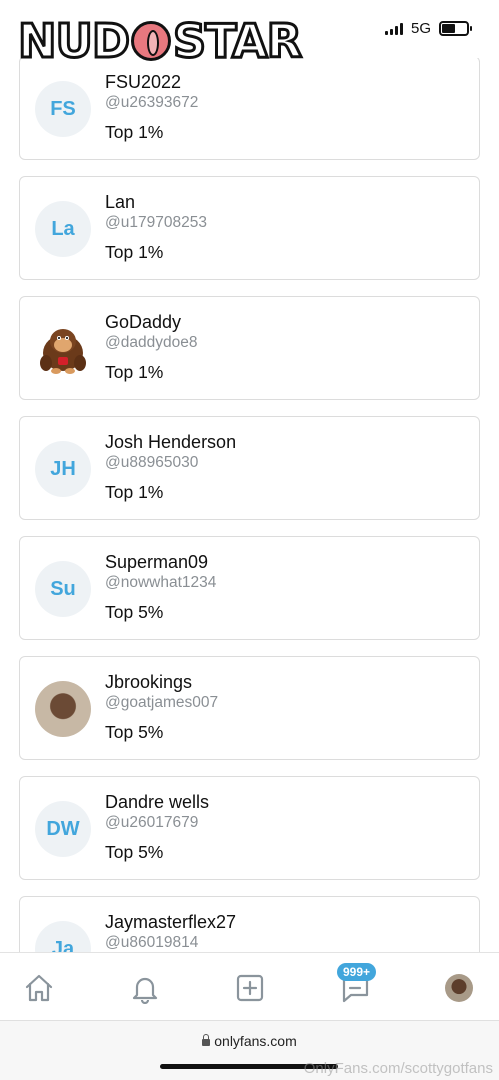 This screenshot has height=1080, width=499. I want to click on avatar: FS, so click(63, 109).